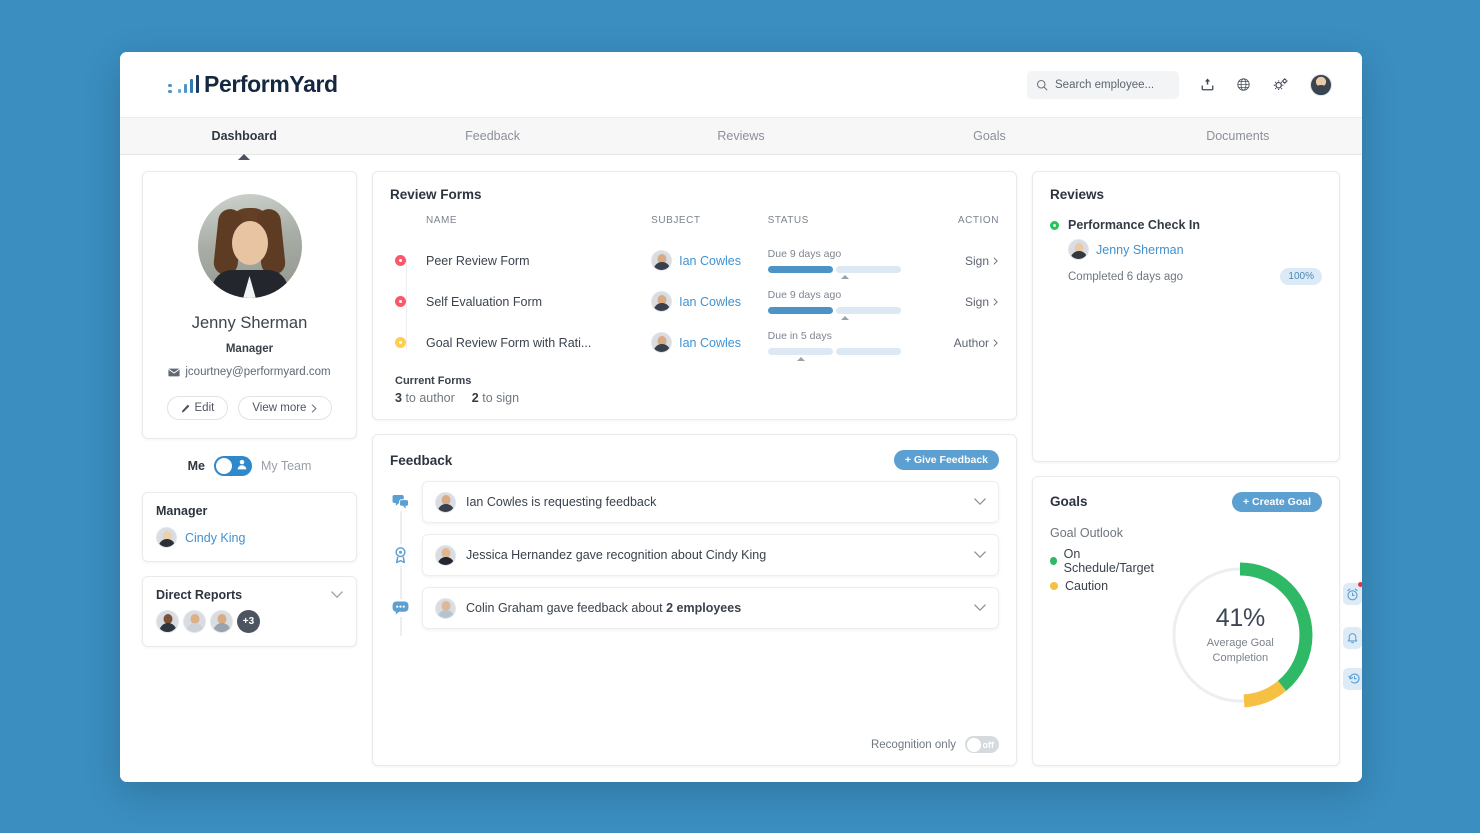  I want to click on status-badge: 100%, so click(1301, 276).